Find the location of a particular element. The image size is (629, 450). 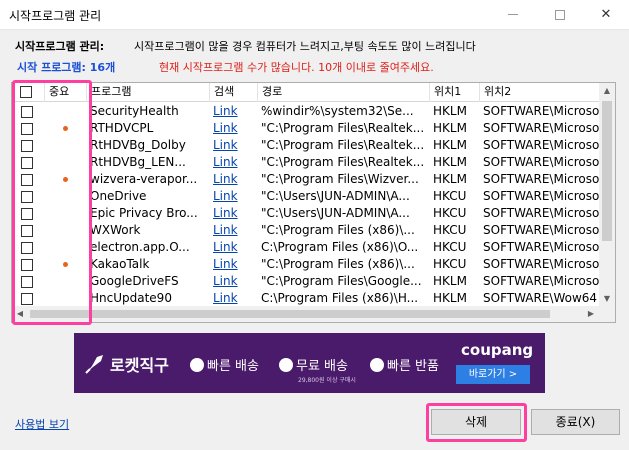

banner-feature-fast-return: 빠른 반품 is located at coordinates (404, 364).